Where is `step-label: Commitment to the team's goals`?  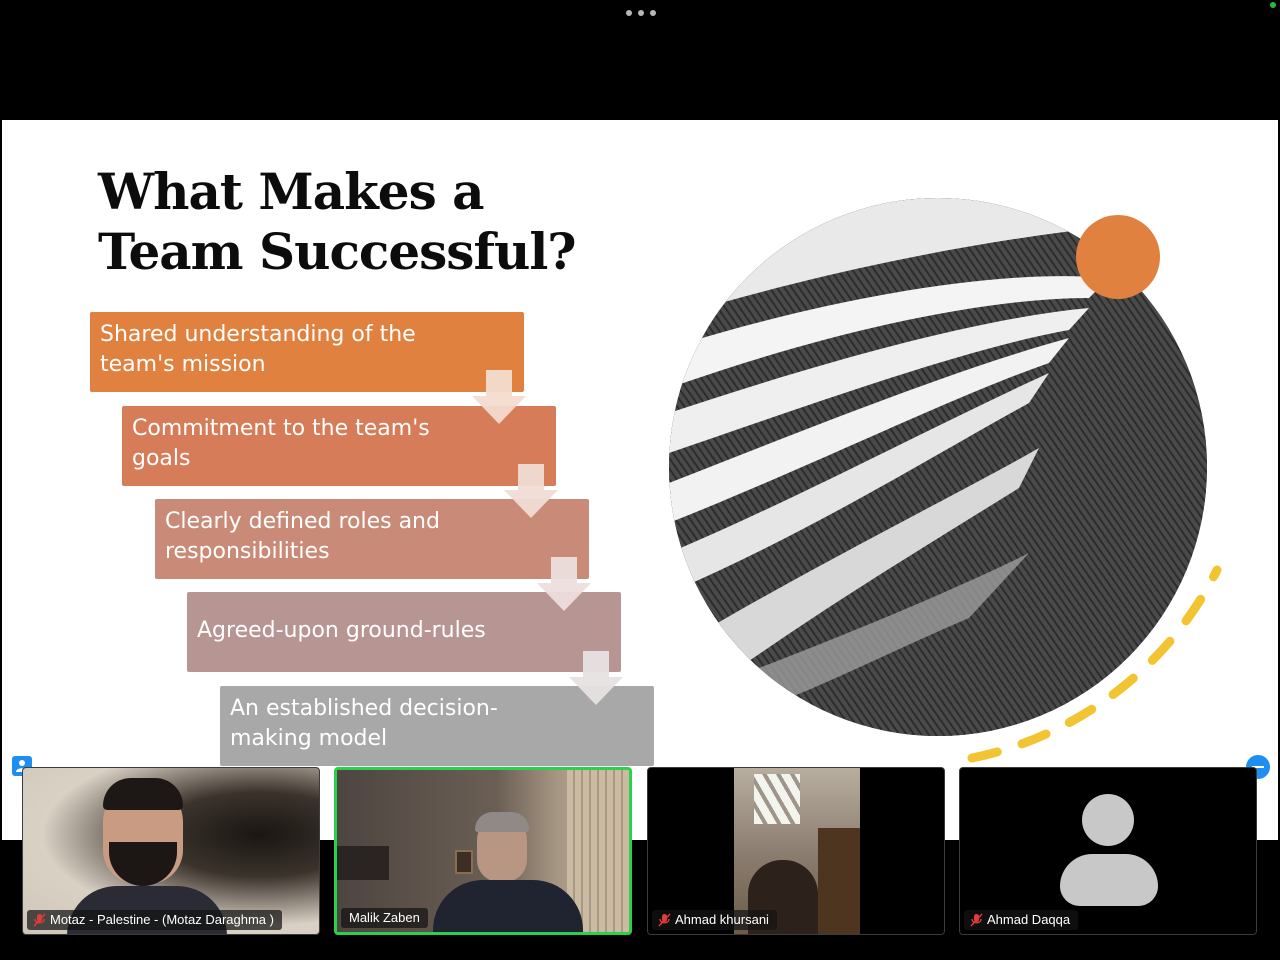 step-label: Commitment to the team's goals is located at coordinates (281, 443).